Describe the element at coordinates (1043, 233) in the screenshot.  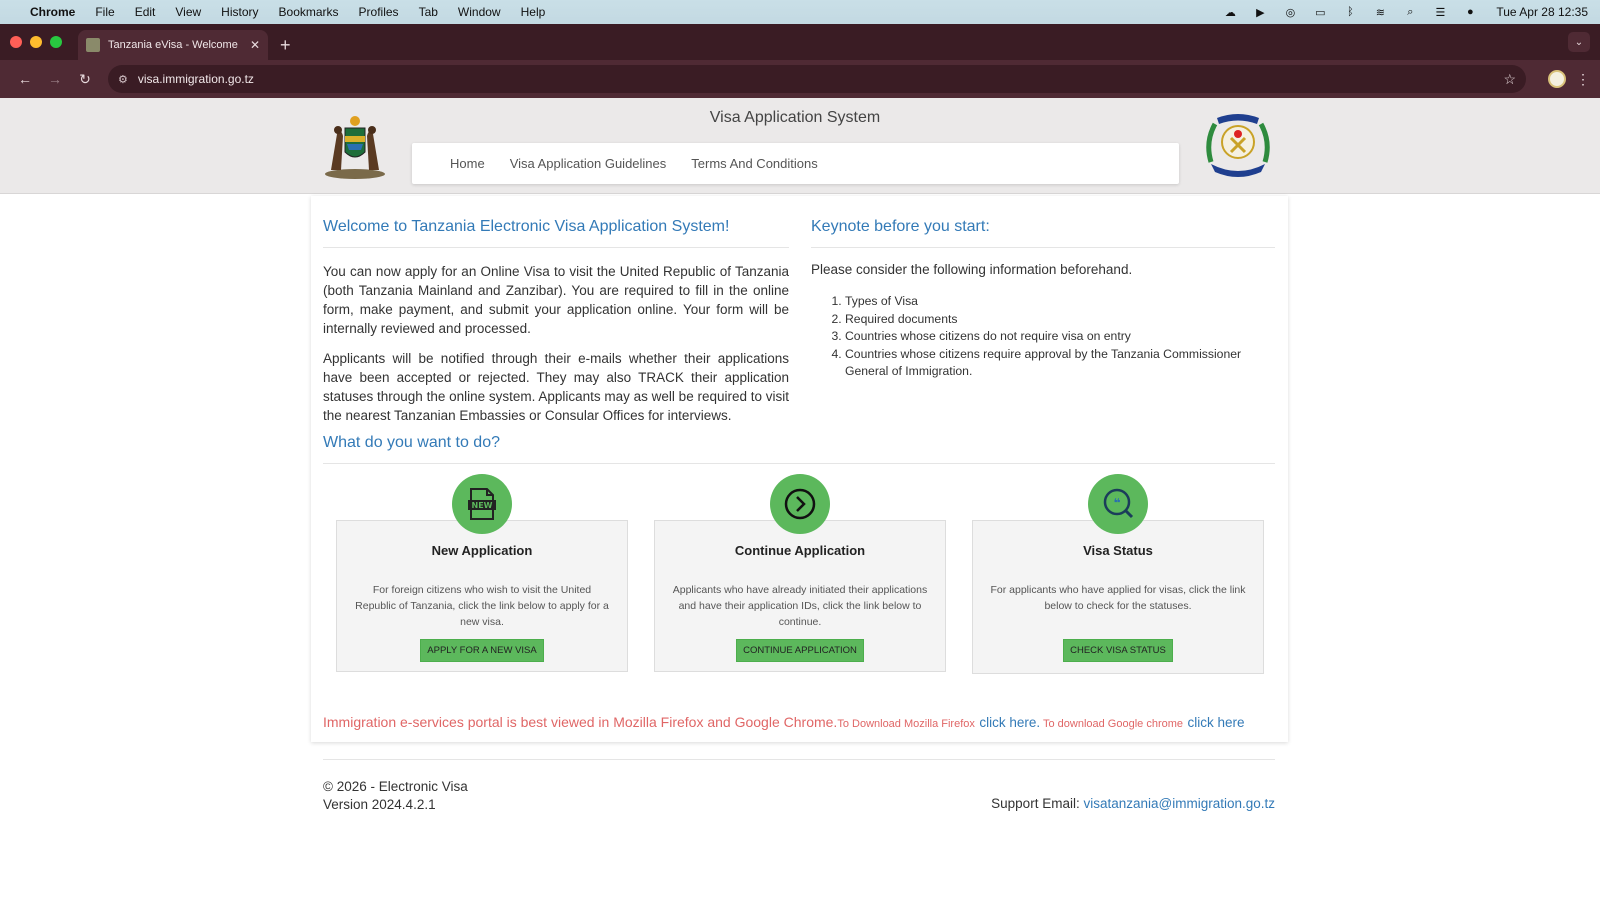
I see `keynote-heading: Keynote before you start:` at that location.